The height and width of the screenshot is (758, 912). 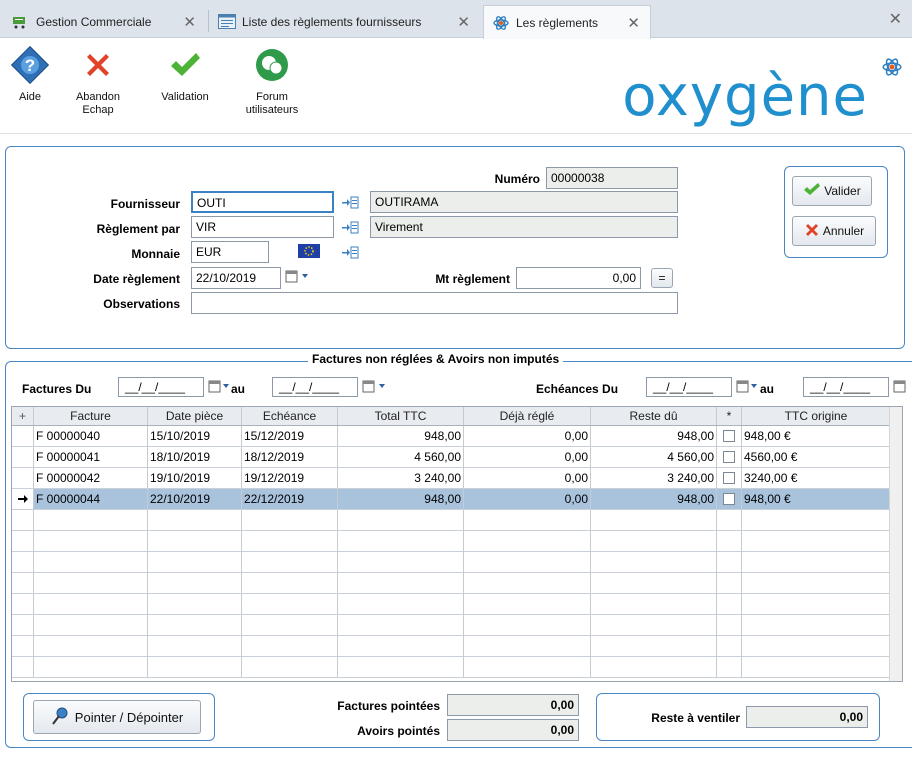 What do you see at coordinates (185, 97) in the screenshot?
I see `validation-label: Validation` at bounding box center [185, 97].